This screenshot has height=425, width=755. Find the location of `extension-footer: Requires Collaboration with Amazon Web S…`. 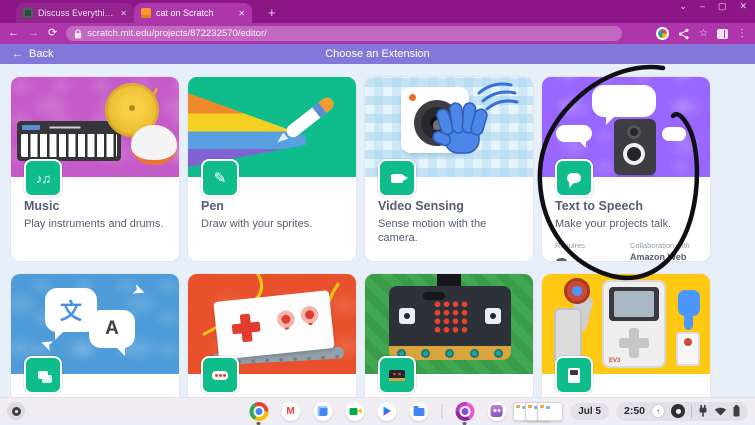

extension-footer: Requires Collaboration with Amazon Web S… is located at coordinates (626, 251).